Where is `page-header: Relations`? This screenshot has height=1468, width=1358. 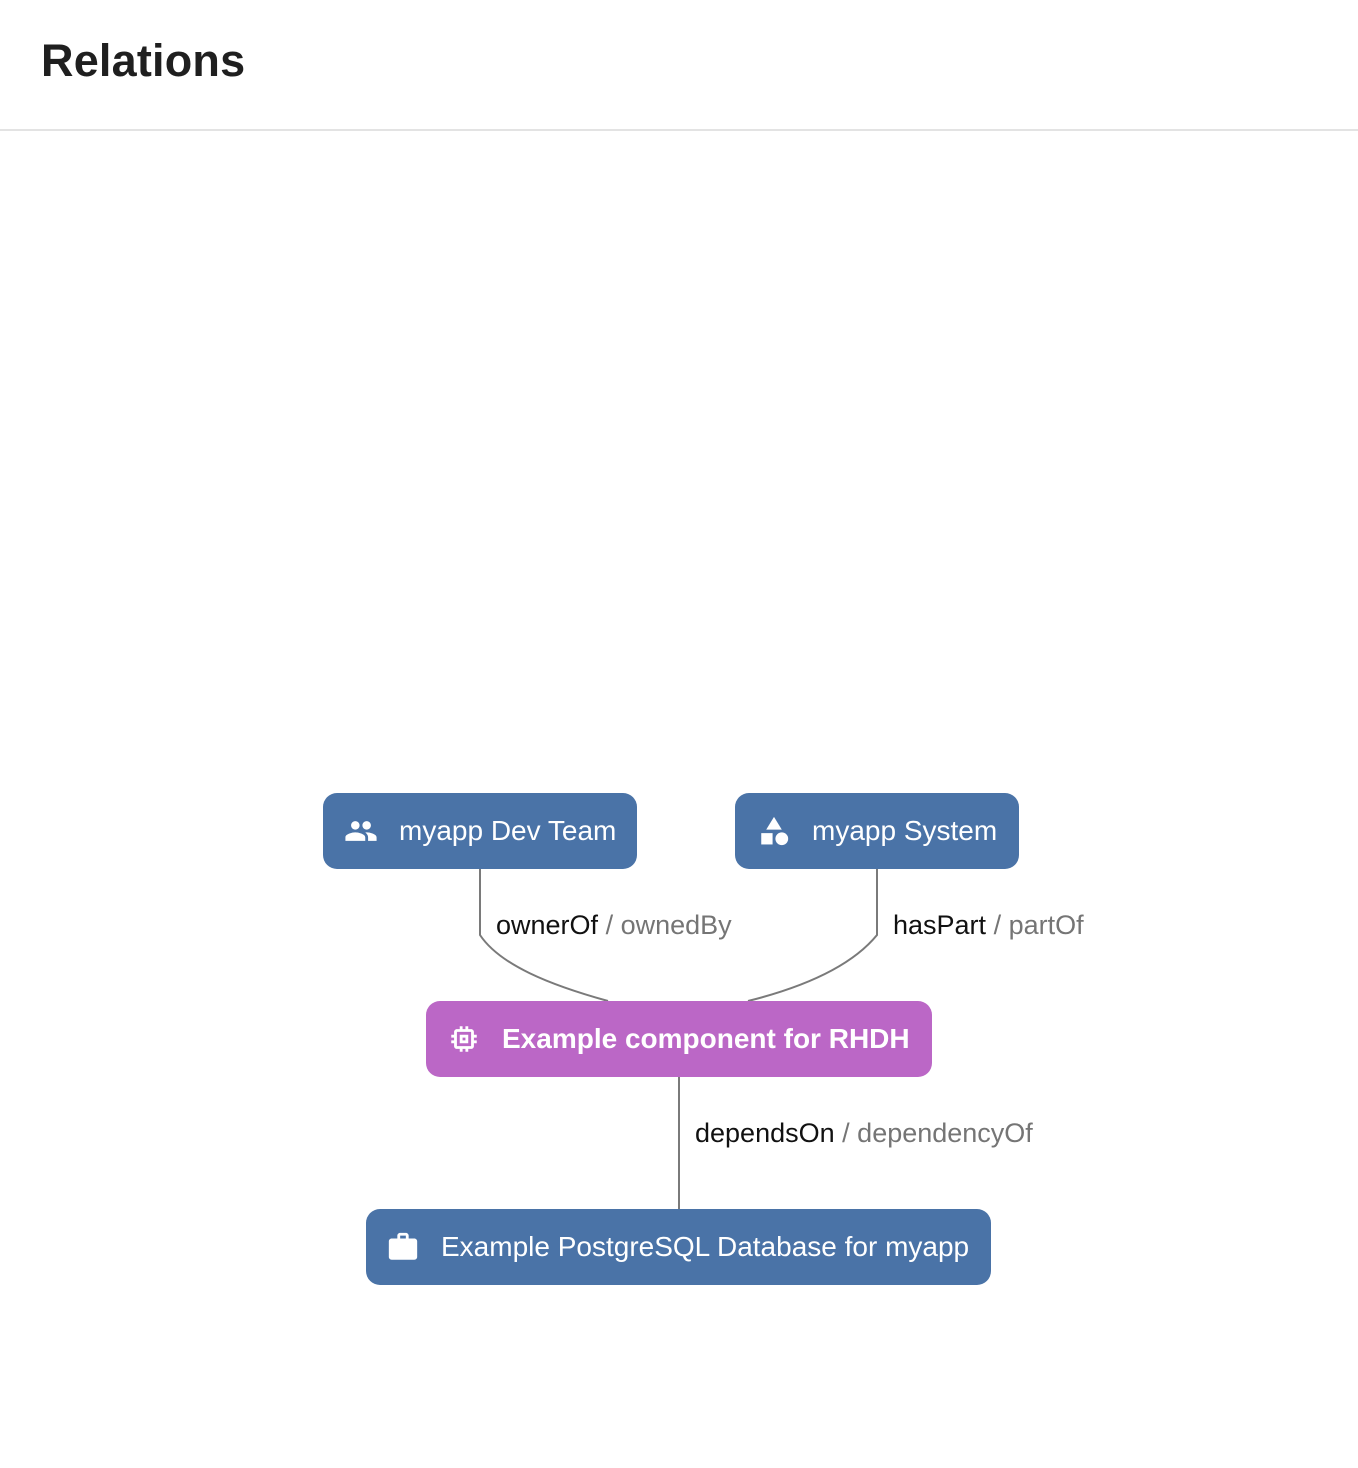
page-header: Relations is located at coordinates (679, 65).